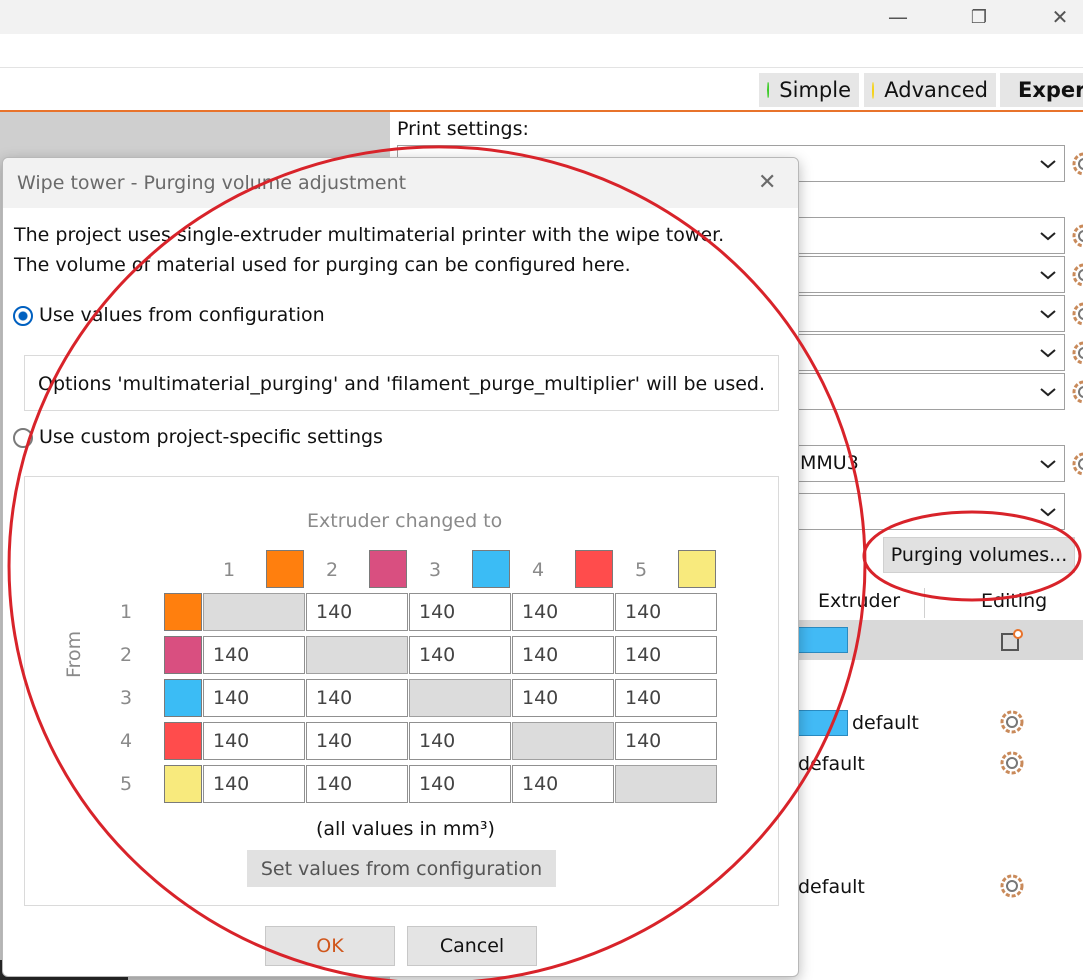 Image resolution: width=1083 pixels, height=980 pixels. What do you see at coordinates (212, 183) in the screenshot?
I see `dialog-title: Wipe tower - Purging volume adjustment` at bounding box center [212, 183].